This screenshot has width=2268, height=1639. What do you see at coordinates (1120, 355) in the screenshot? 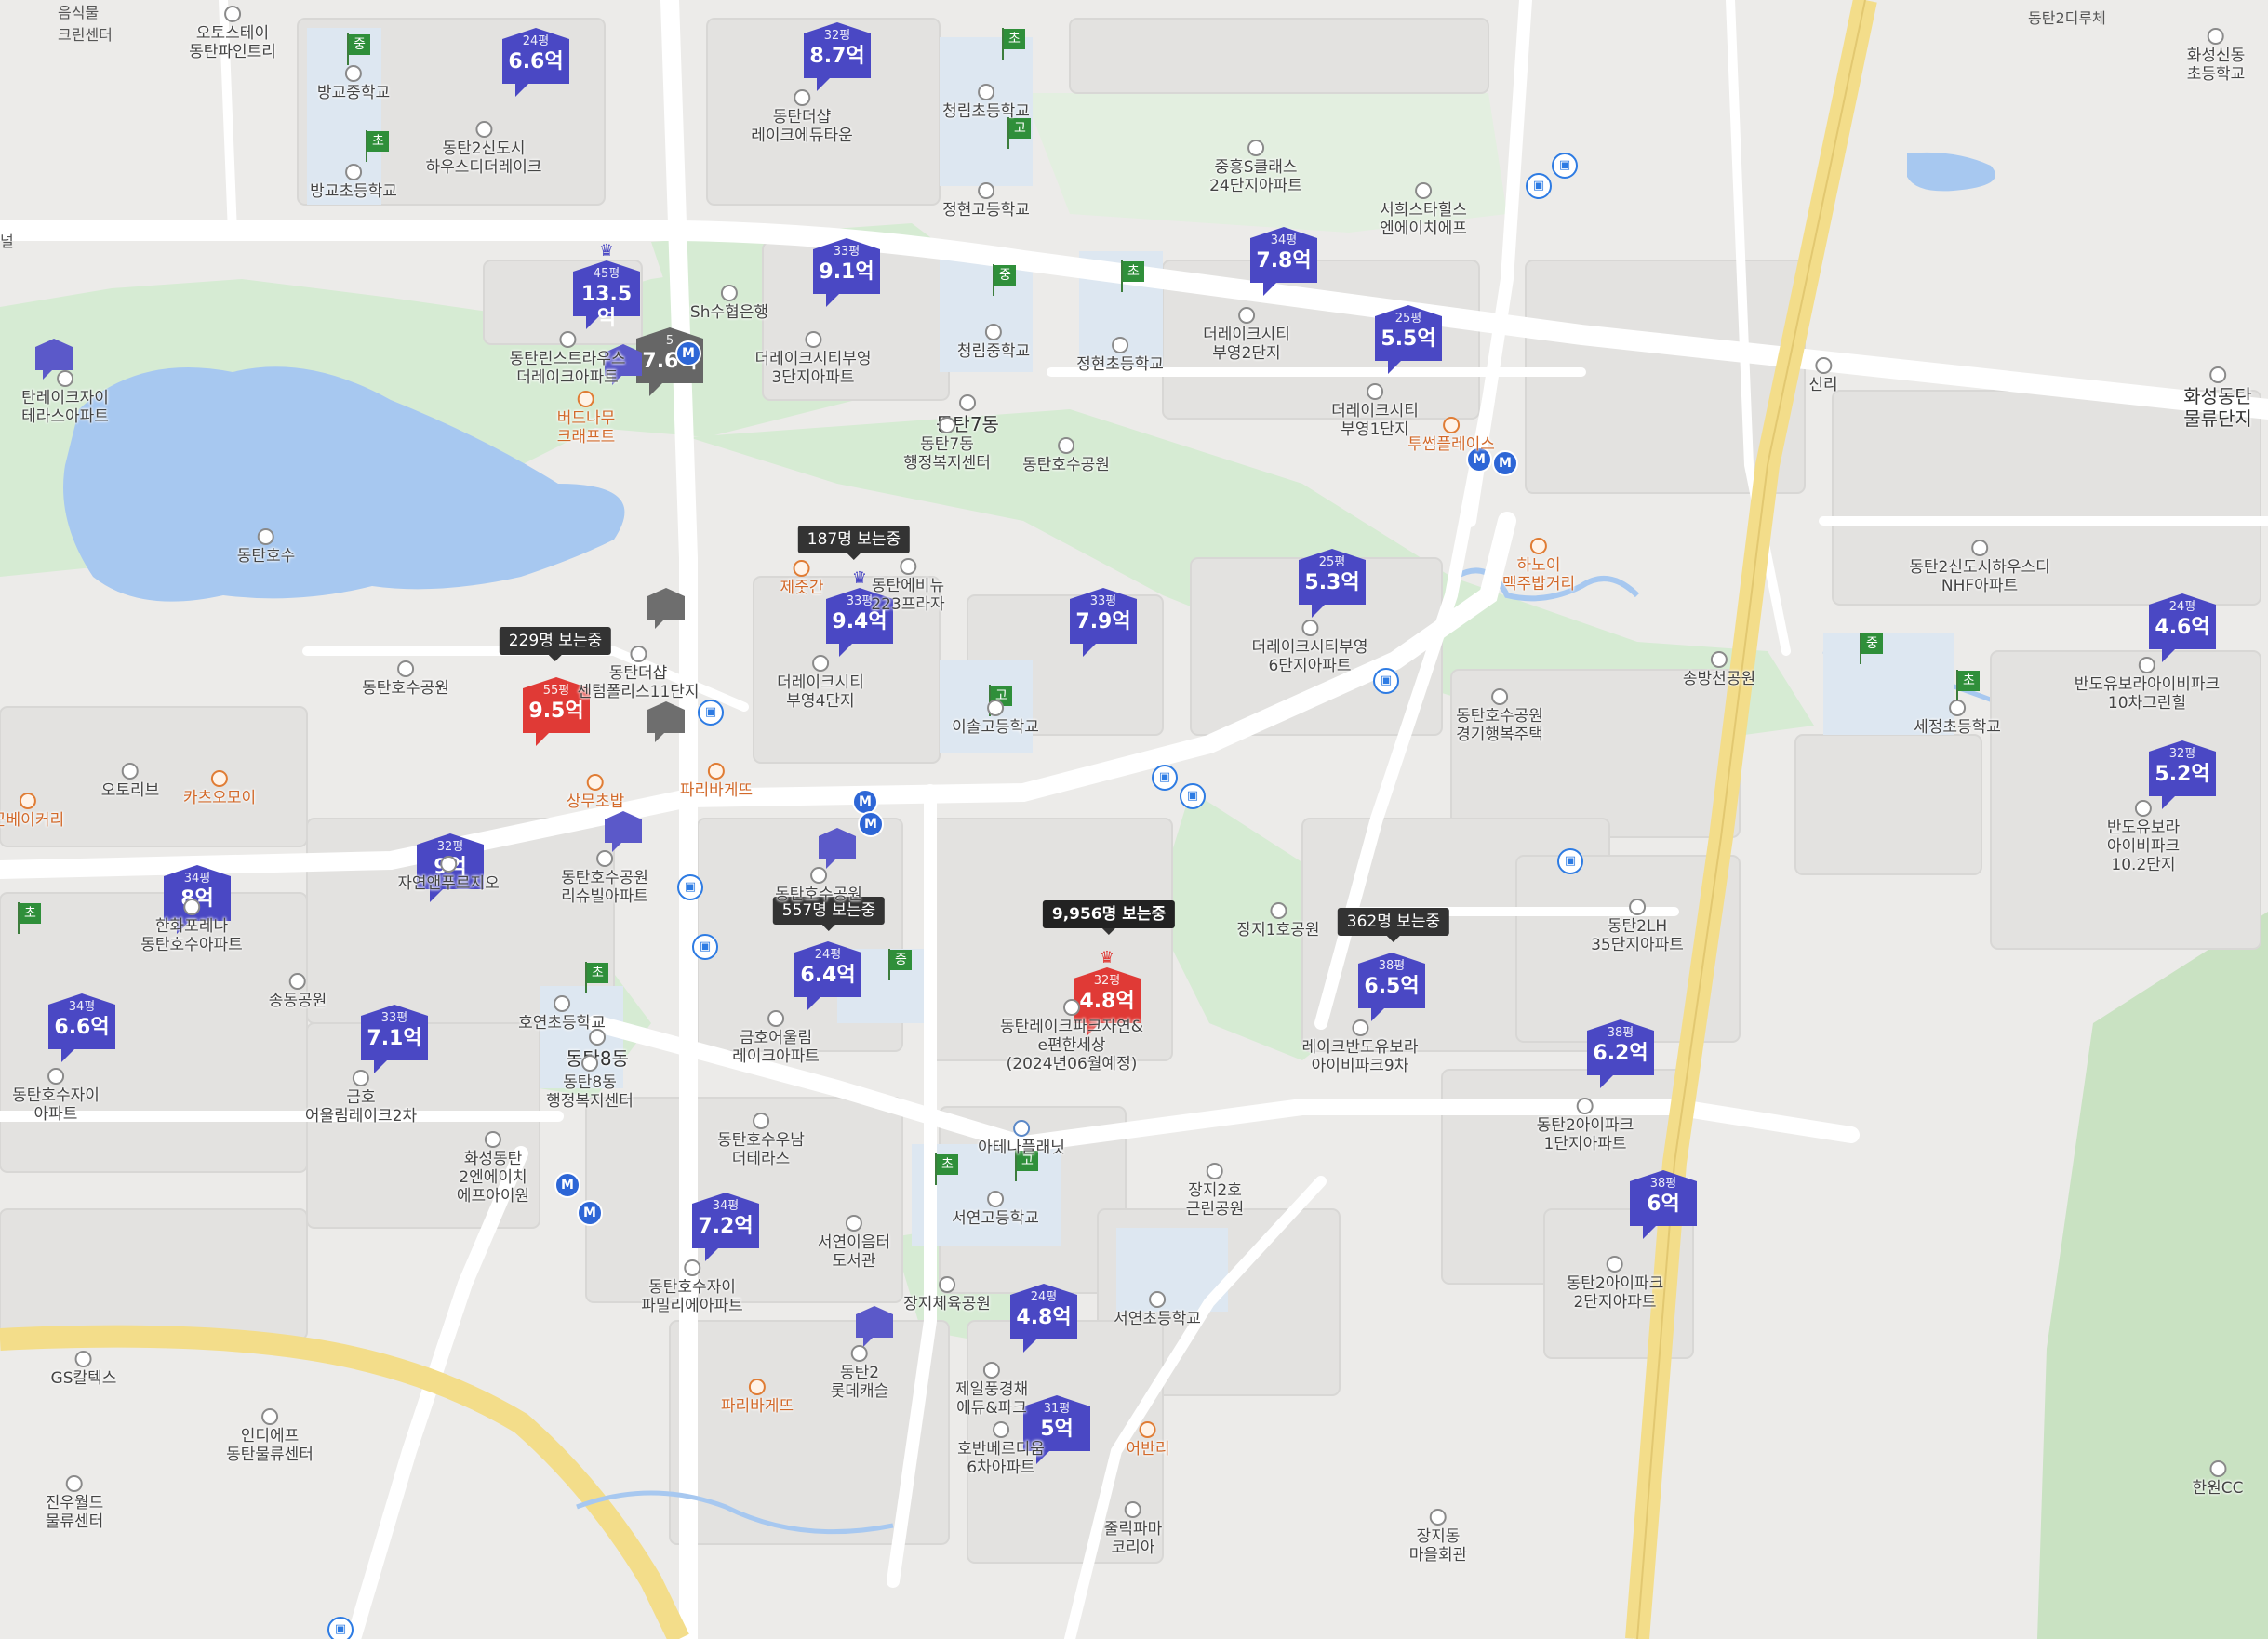
I see `place-label: 정현초등학교` at bounding box center [1120, 355].